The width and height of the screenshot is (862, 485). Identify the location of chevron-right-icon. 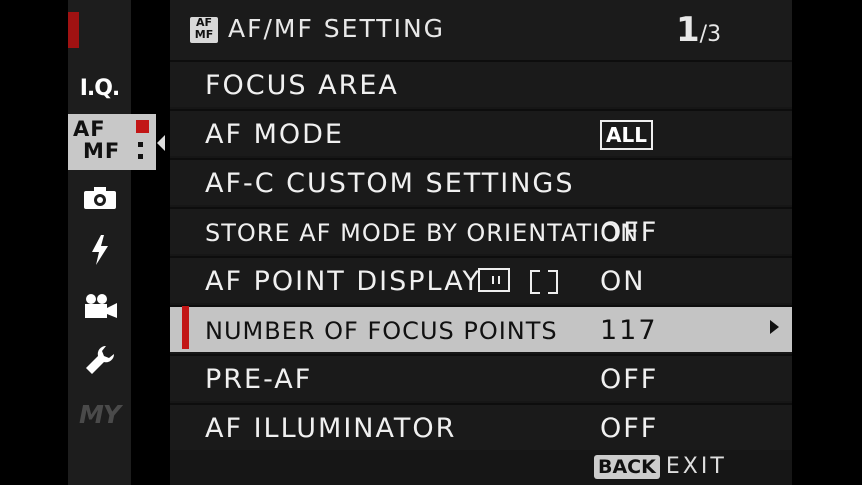
(774, 327).